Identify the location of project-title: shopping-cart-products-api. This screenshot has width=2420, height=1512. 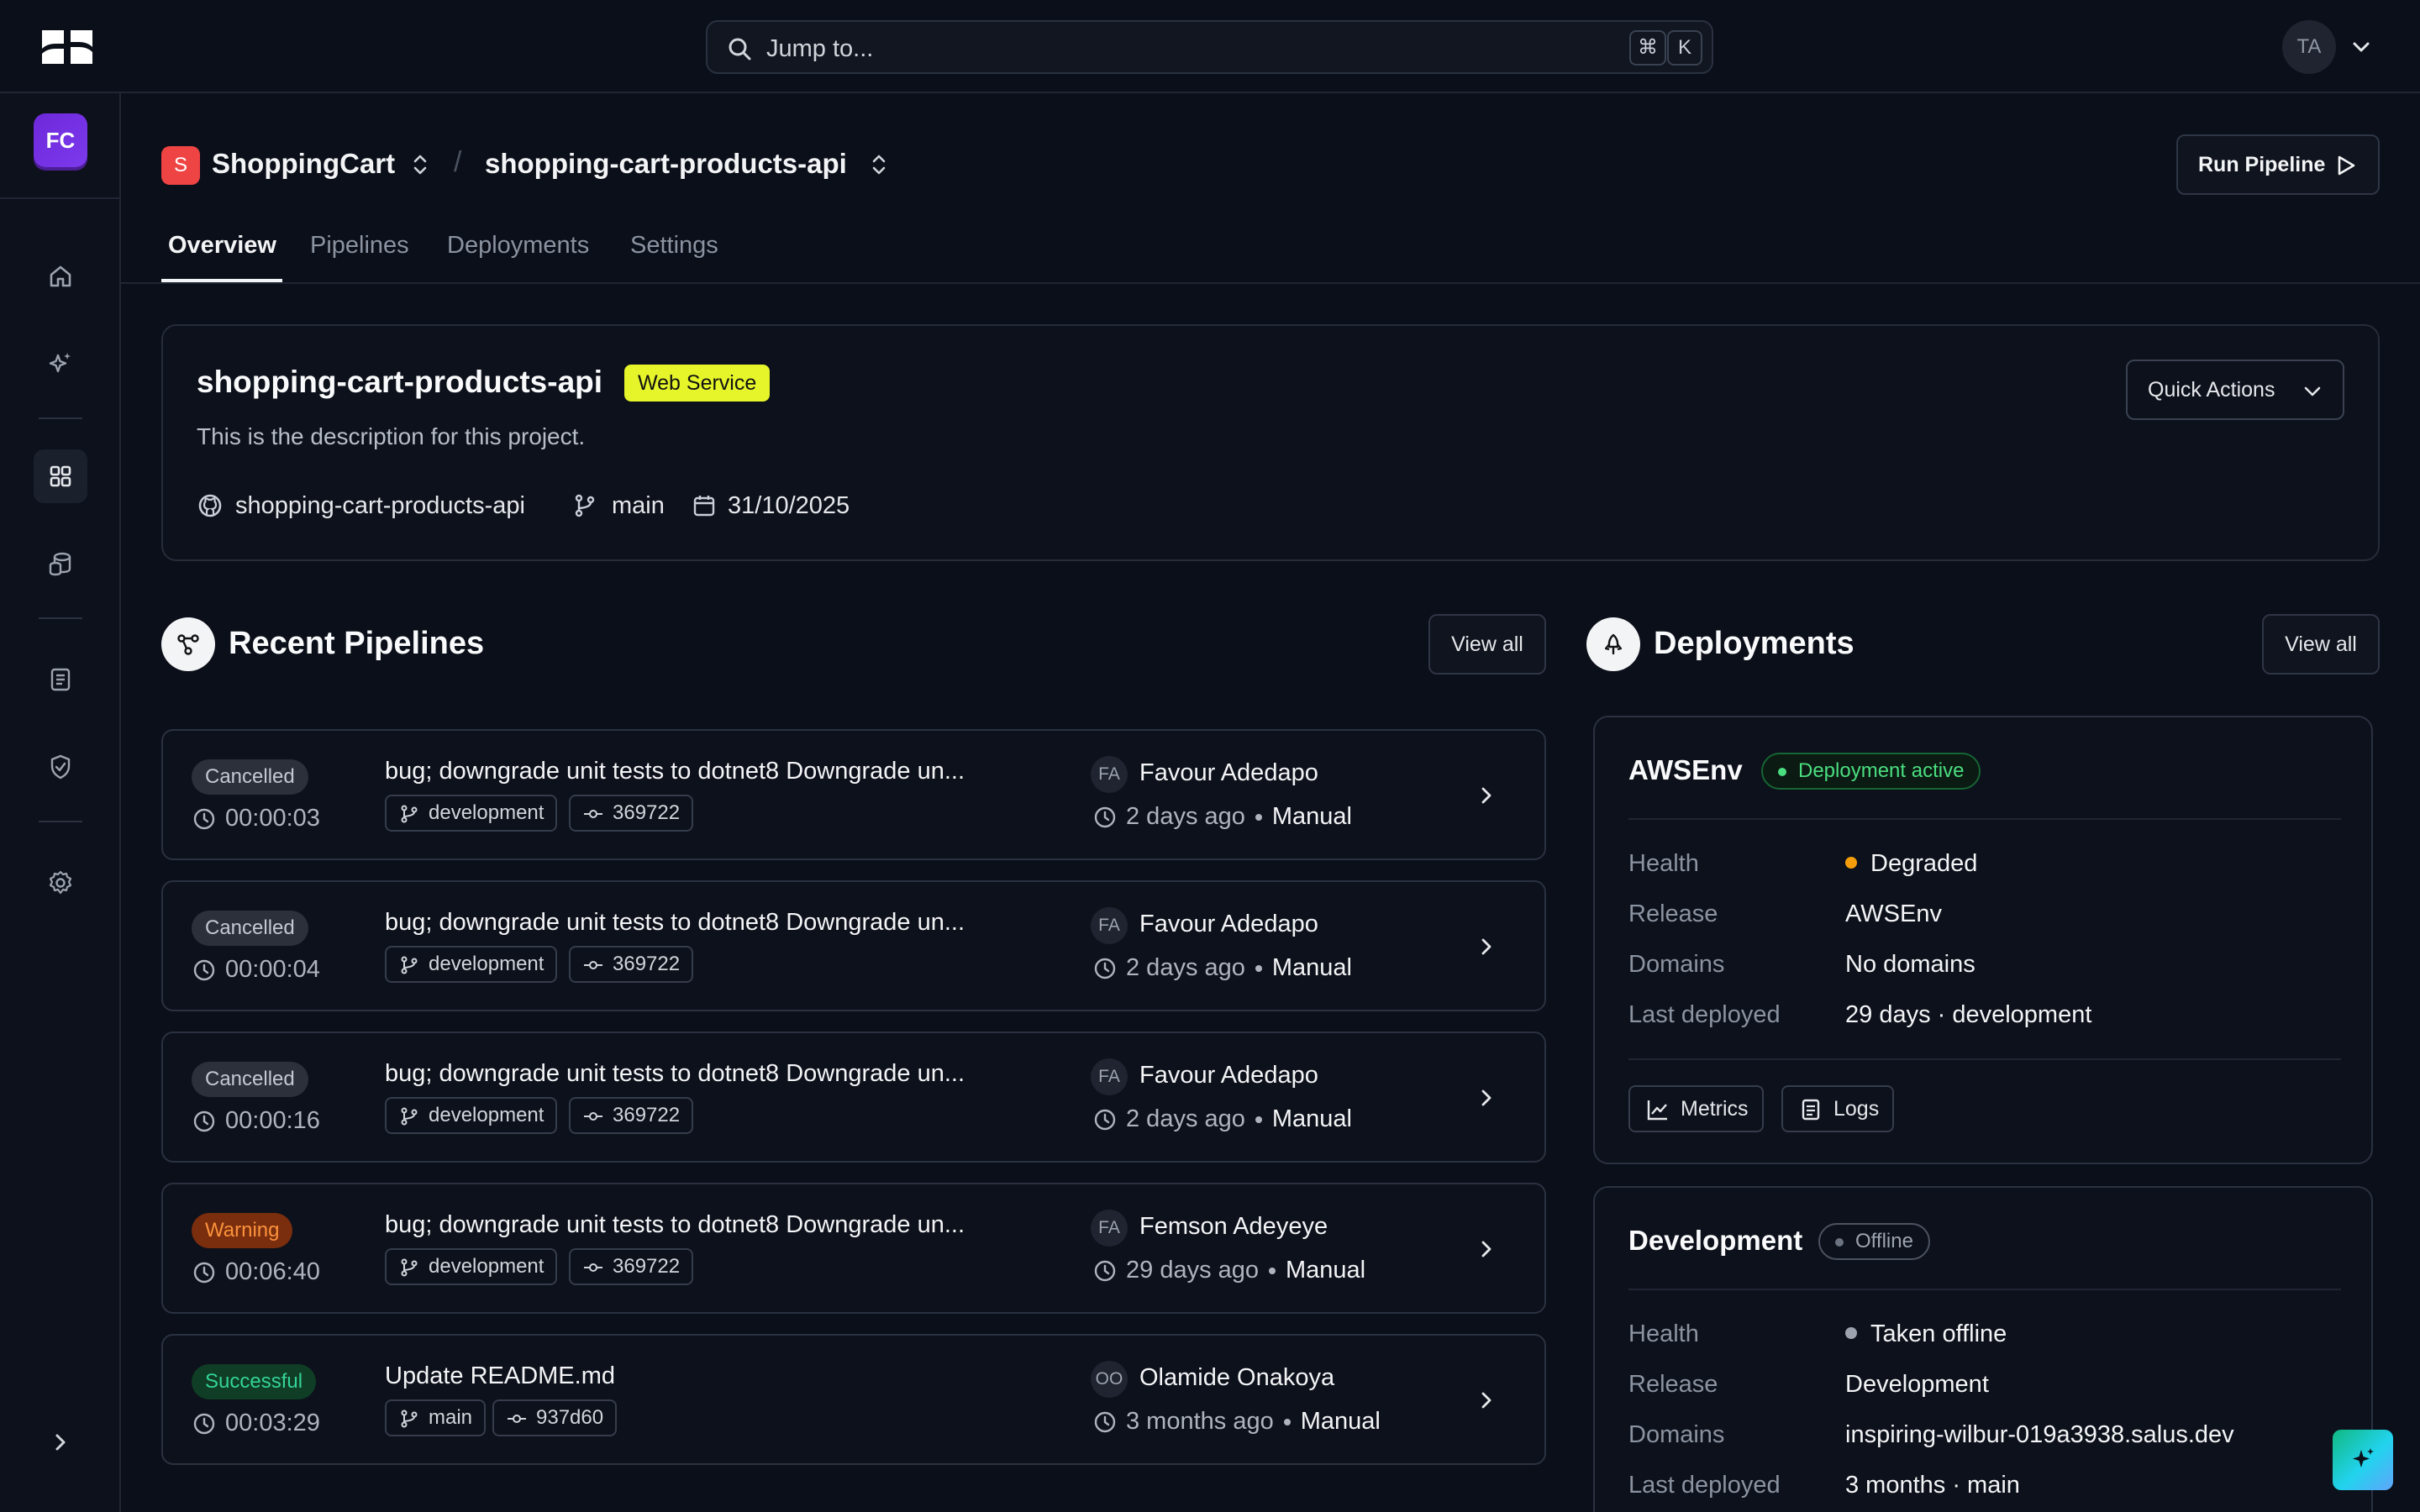
(400, 382).